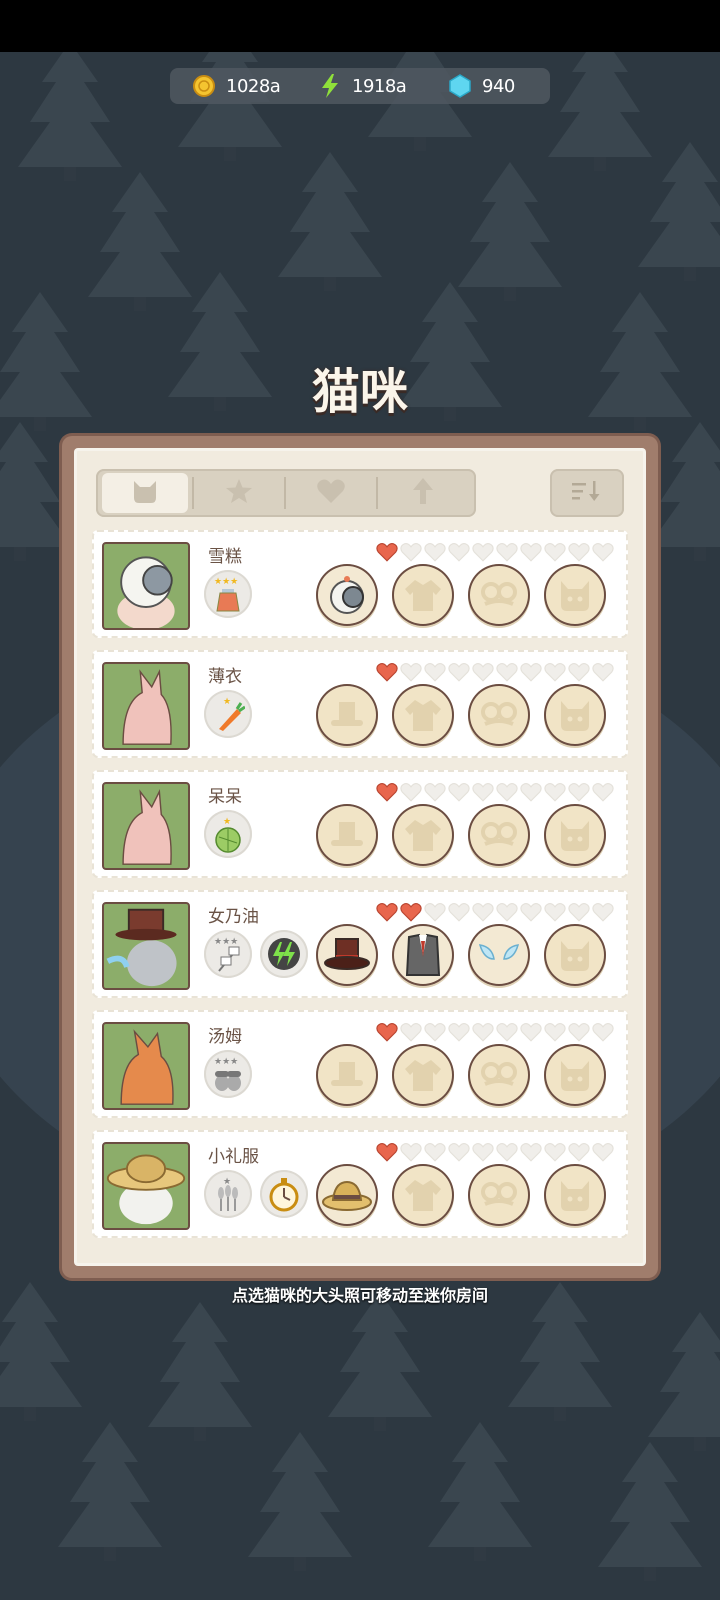 The width and height of the screenshot is (720, 1600). I want to click on cat-row: 呆呆 ★, so click(360, 824).